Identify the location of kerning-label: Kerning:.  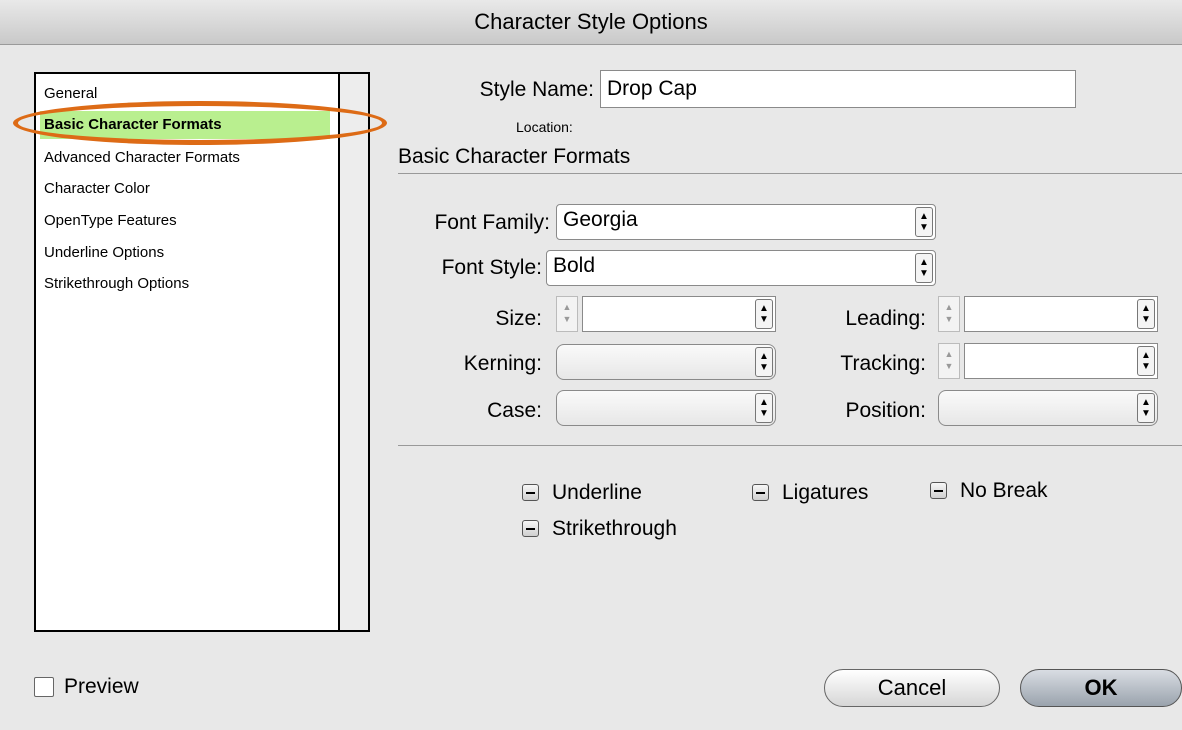
(502, 363).